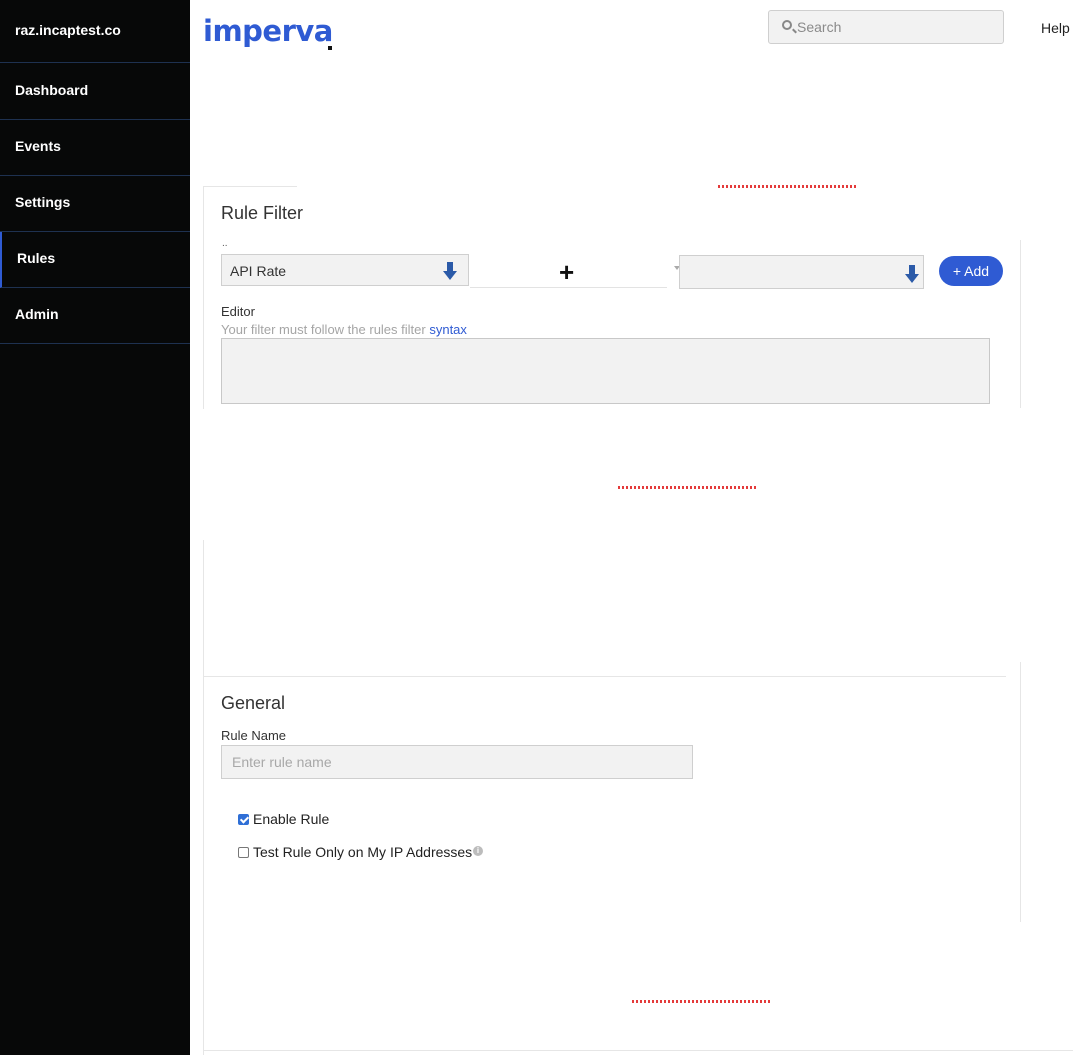  What do you see at coordinates (605, 371) in the screenshot?
I see `filter-editor` at bounding box center [605, 371].